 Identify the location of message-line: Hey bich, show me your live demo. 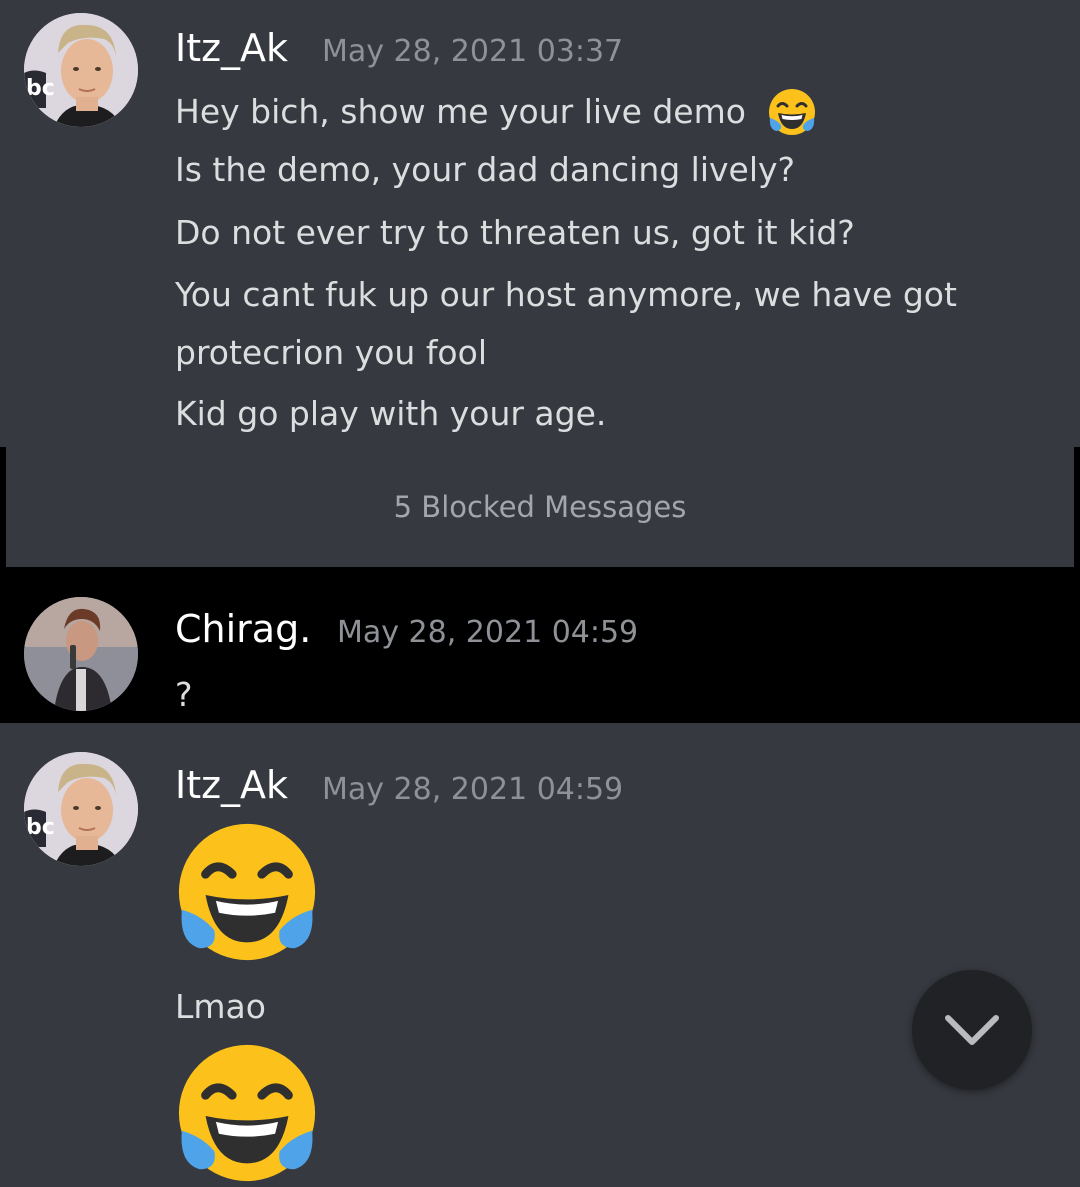
(460, 111).